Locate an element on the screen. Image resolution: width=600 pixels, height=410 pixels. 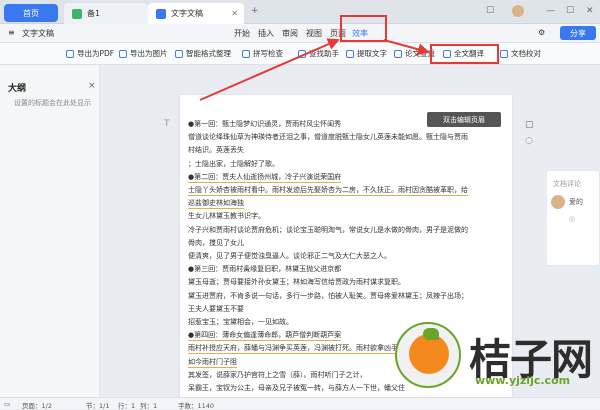
watermark-url: www.yjzljc.com is located at coordinates (523, 380).